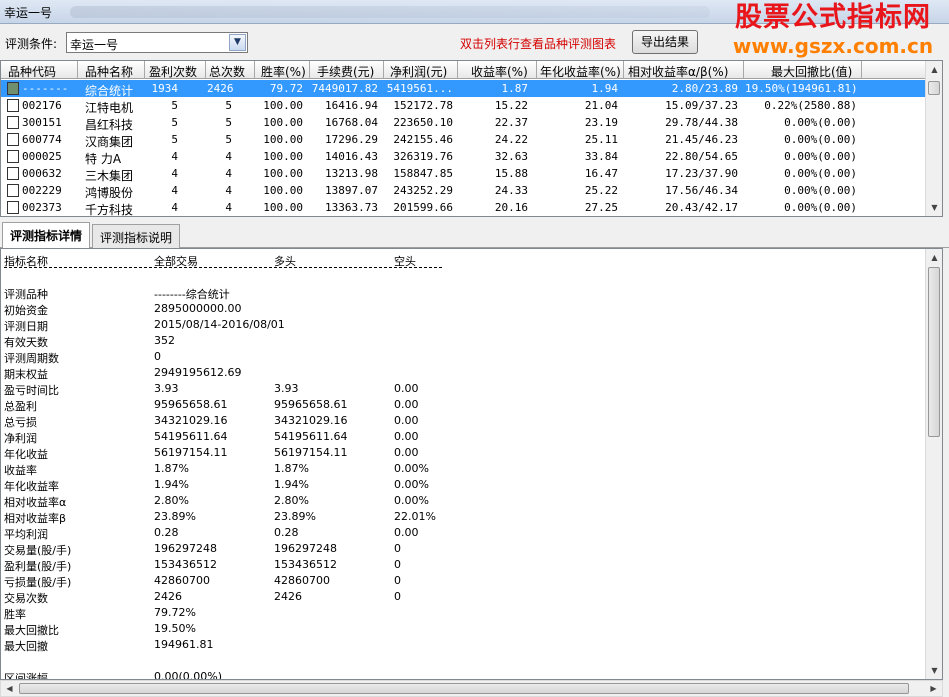 The image size is (949, 697). I want to click on detail-scrollbar: ▲ ▼, so click(933, 464).